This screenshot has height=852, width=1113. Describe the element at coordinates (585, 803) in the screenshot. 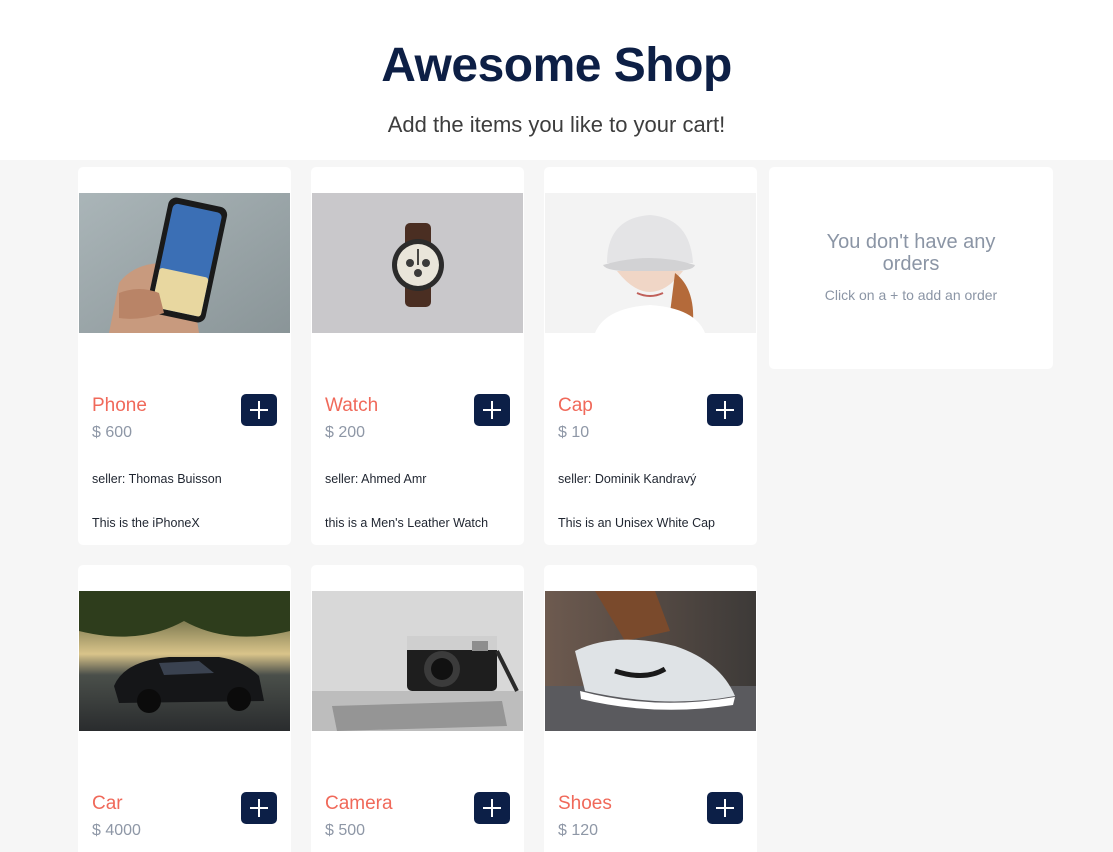

I see `product-name: Shoes` at that location.